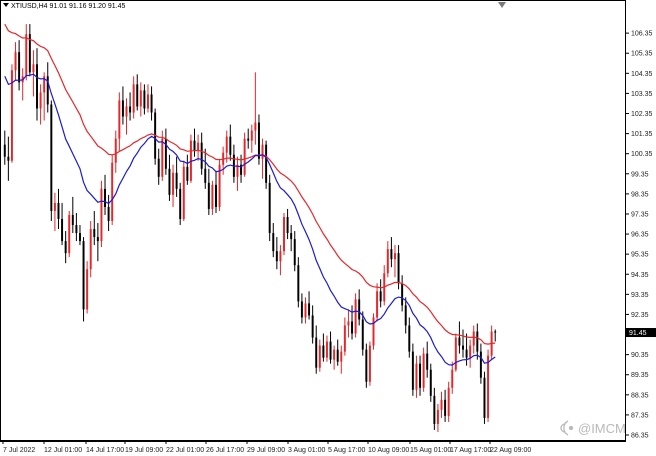 This screenshot has width=656, height=456. I want to click on price-axis-label: 104.35, so click(642, 74).